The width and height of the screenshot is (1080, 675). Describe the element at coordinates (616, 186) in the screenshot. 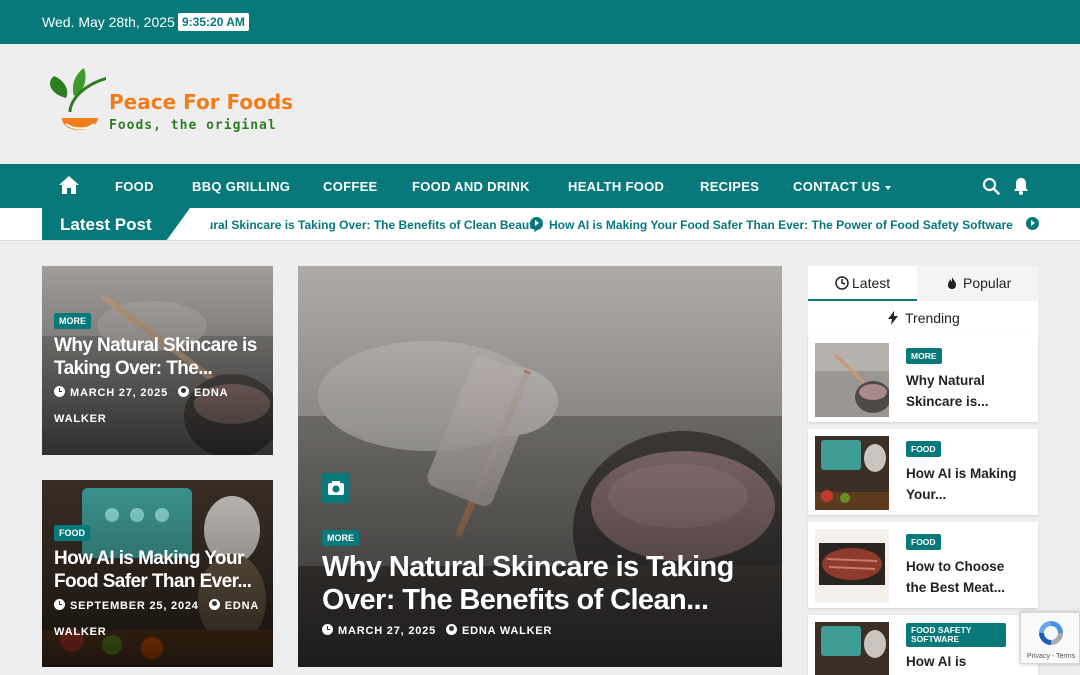

I see `nav-item-health-food: HEALTH FOOD` at that location.